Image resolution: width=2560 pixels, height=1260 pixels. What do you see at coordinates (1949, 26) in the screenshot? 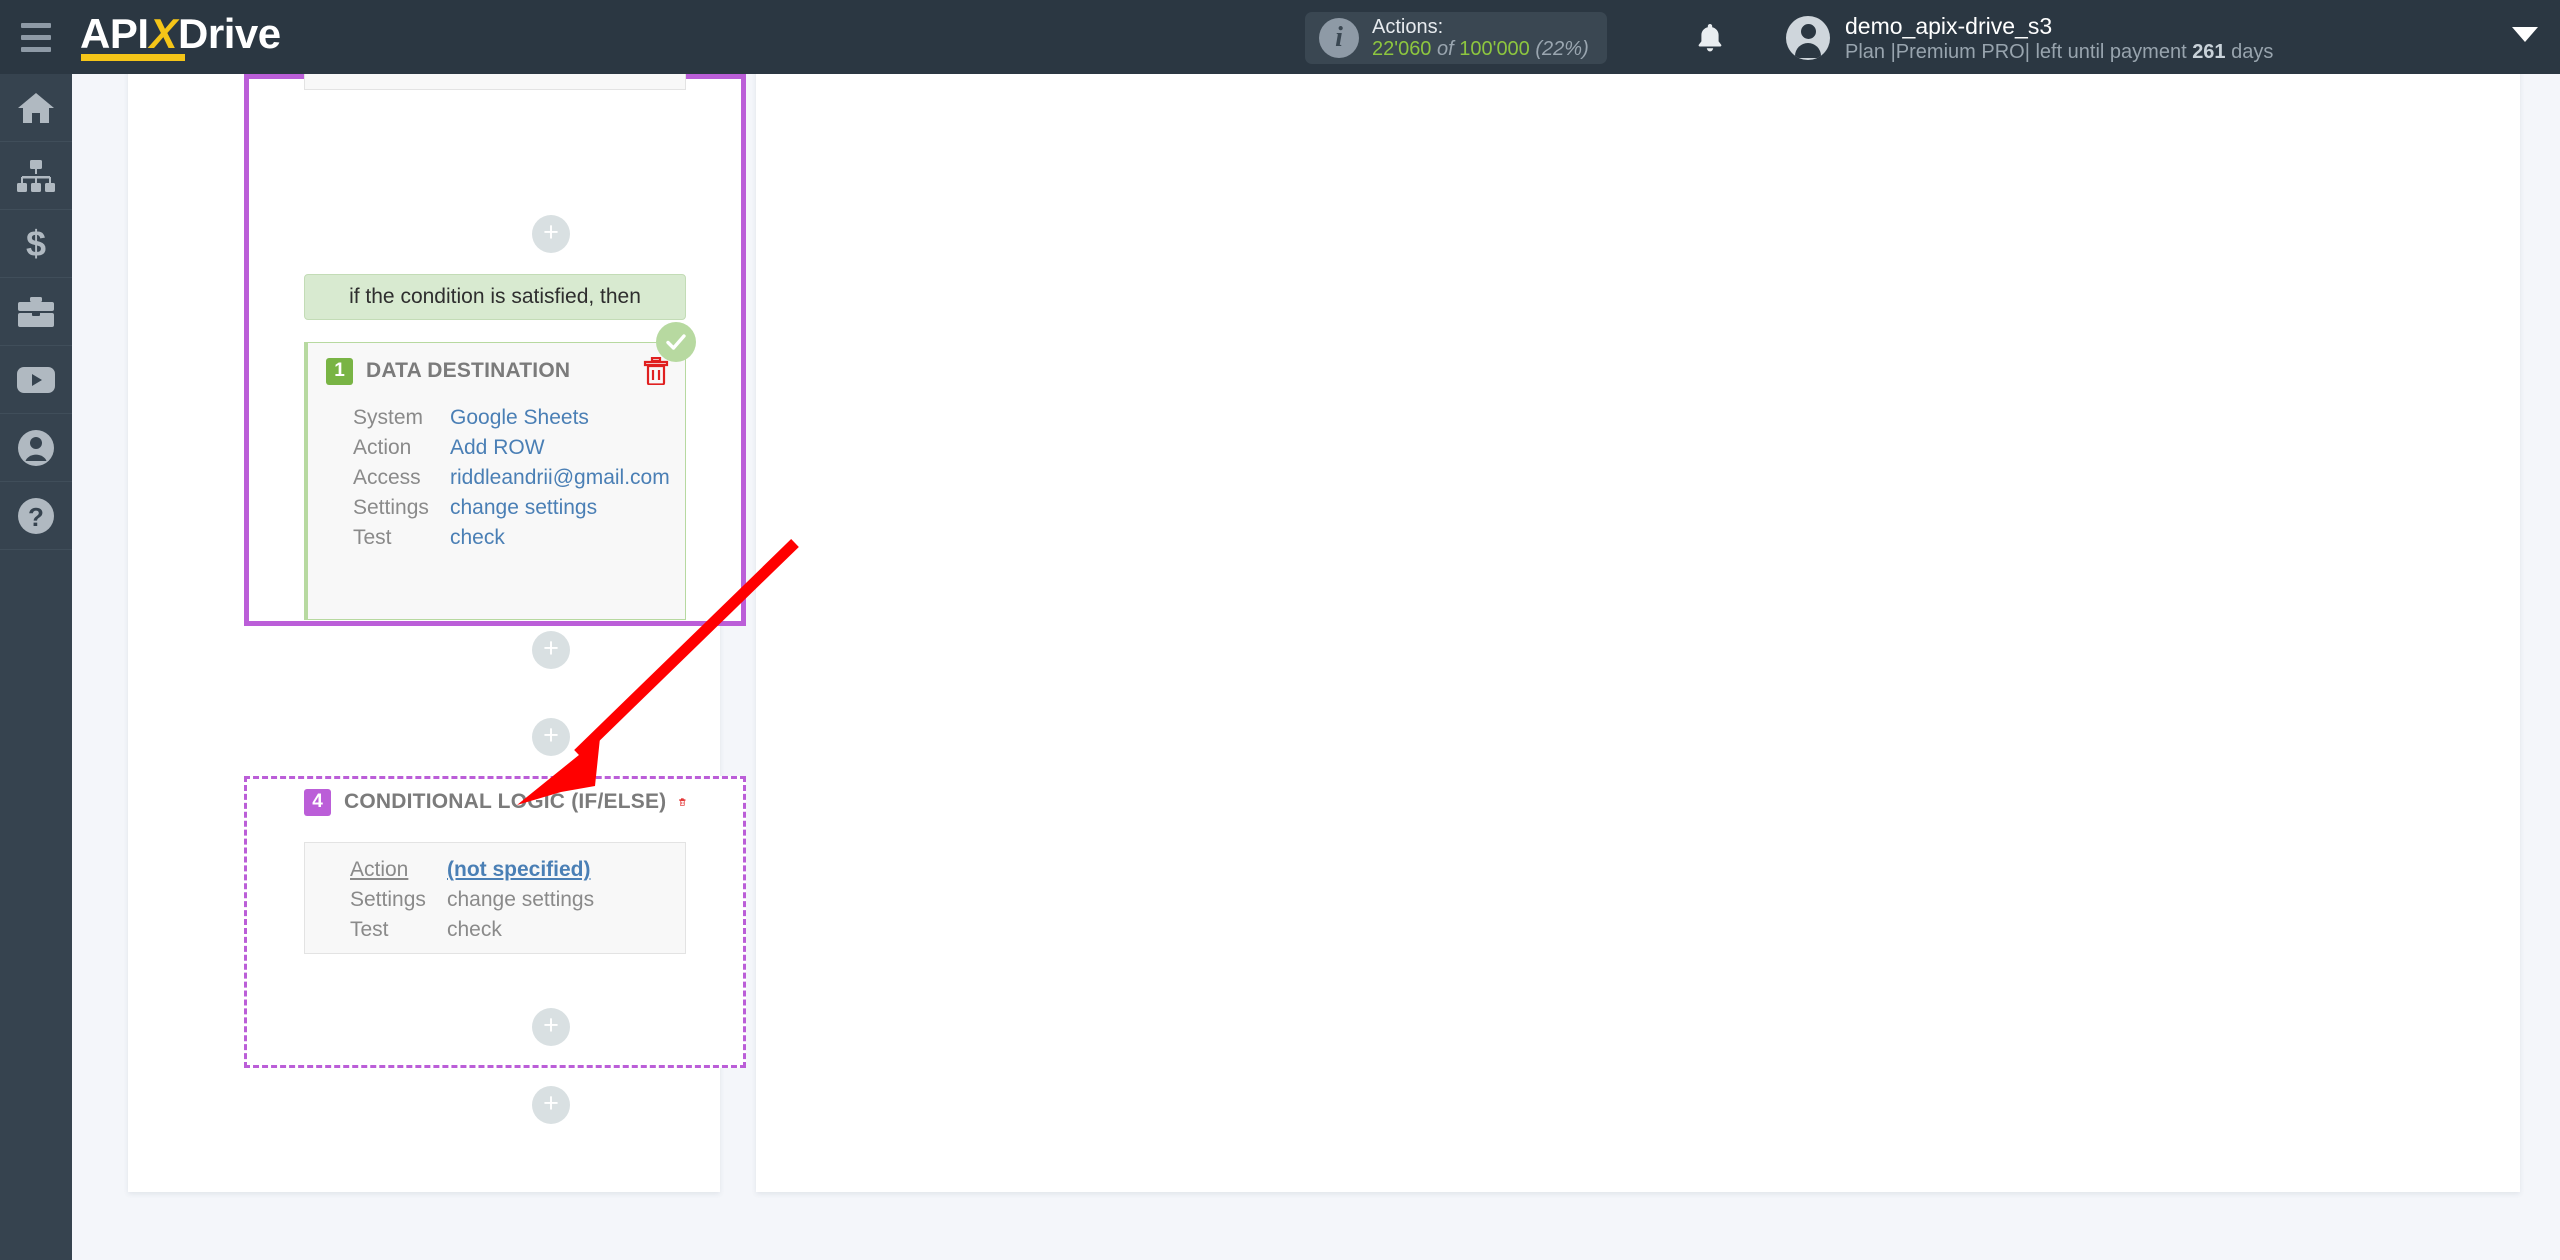
I see `account-username: demo_apix-drive_s3` at bounding box center [1949, 26].